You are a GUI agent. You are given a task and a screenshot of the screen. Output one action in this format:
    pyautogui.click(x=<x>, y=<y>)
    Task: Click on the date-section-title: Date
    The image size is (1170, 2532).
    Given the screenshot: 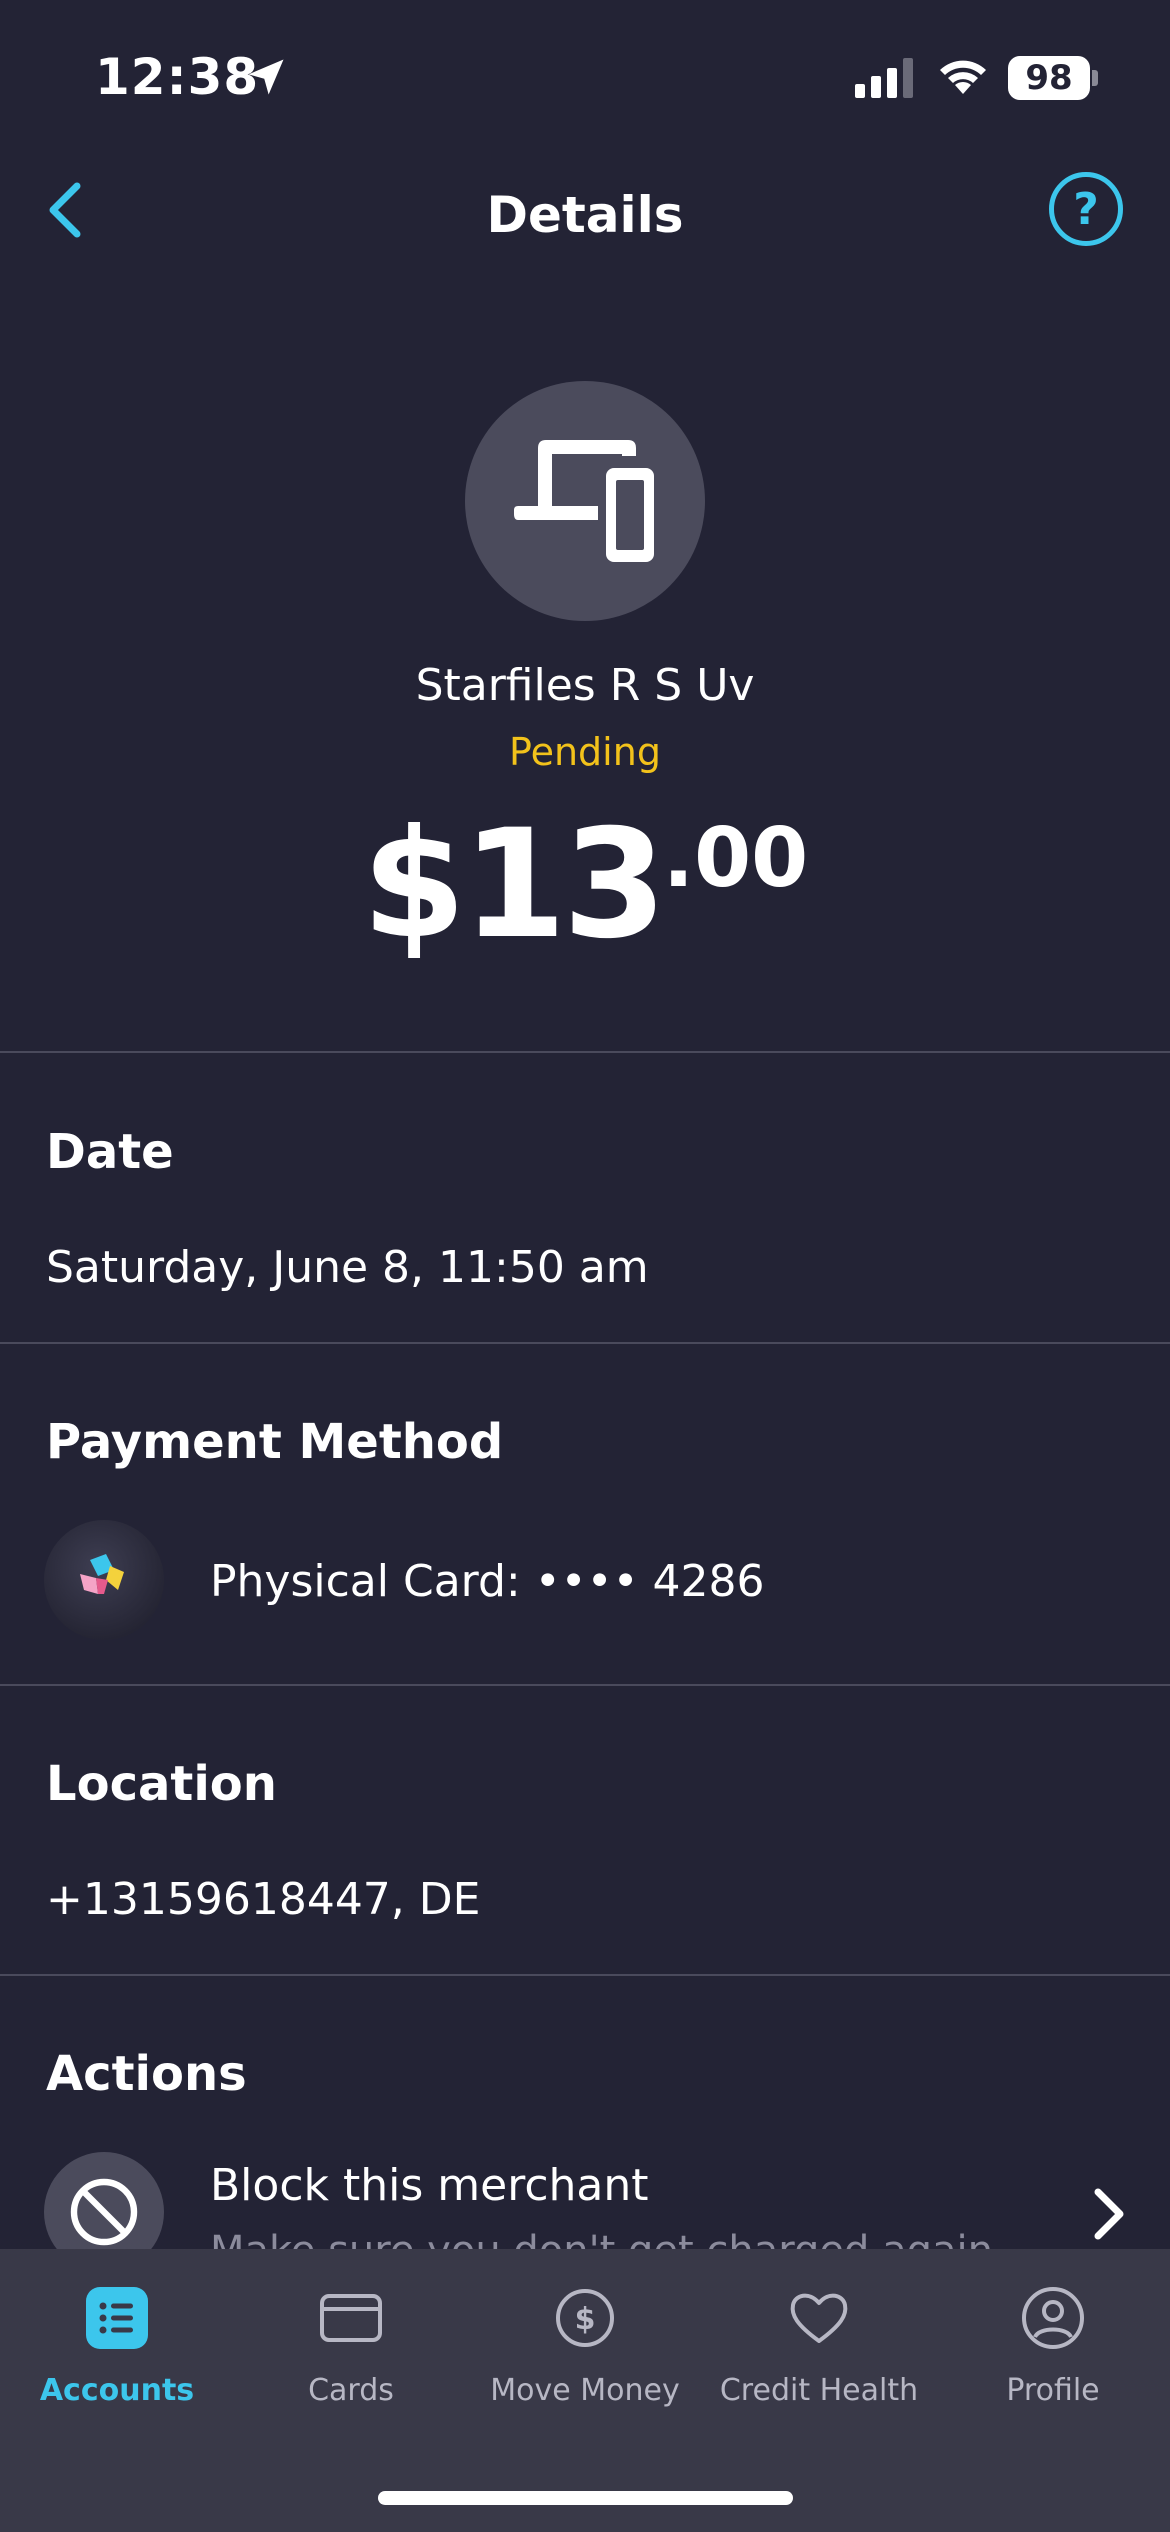 What is the action you would take?
    pyautogui.click(x=110, y=1152)
    